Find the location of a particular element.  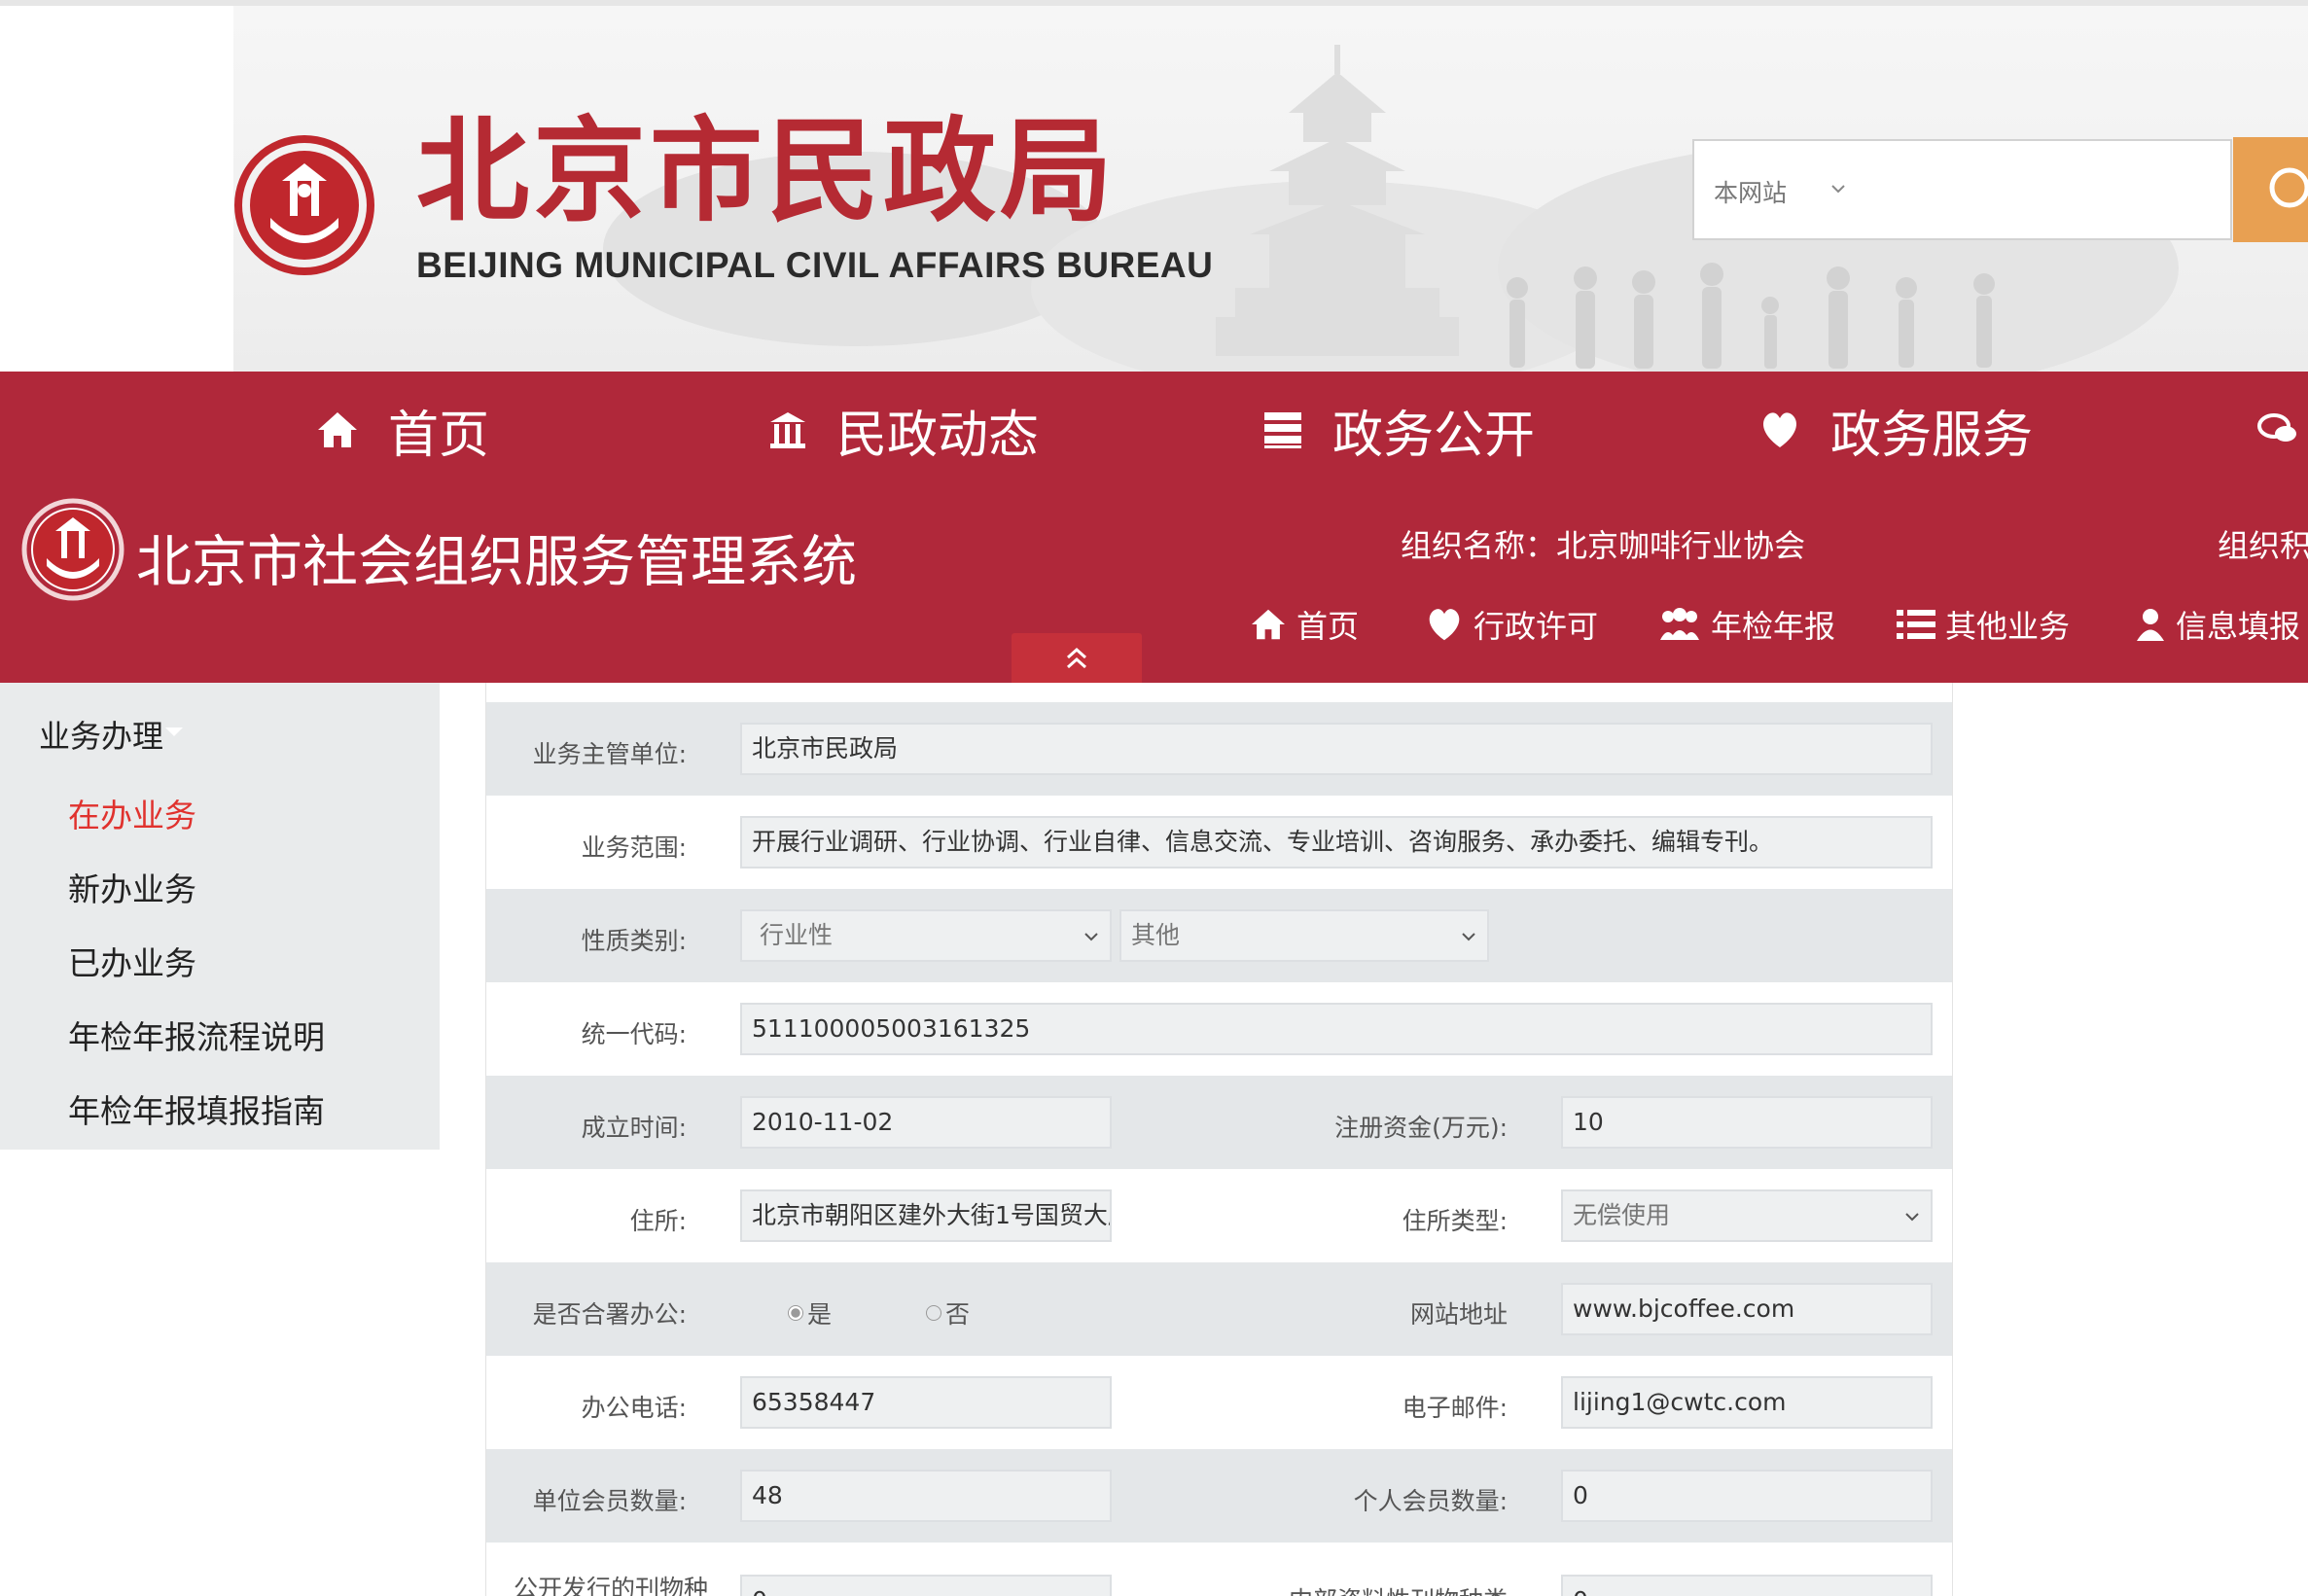

radio-unchecked-icon is located at coordinates (934, 1313).